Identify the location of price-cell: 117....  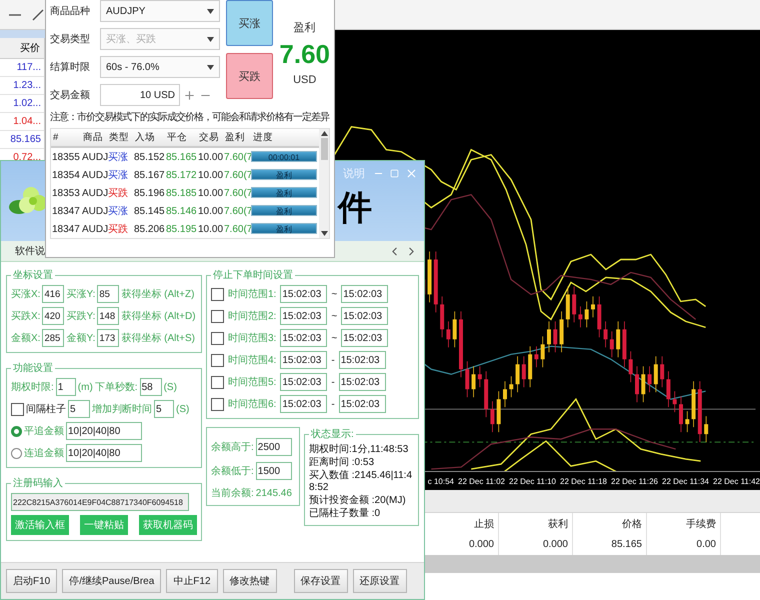
(22, 68).